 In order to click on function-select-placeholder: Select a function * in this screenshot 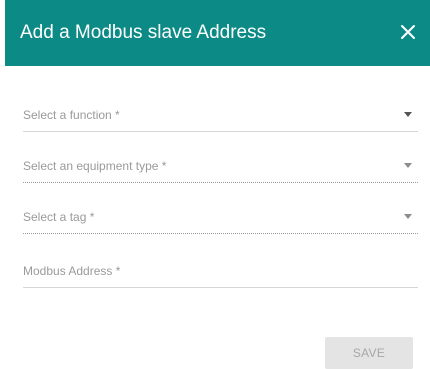, I will do `click(71, 115)`.